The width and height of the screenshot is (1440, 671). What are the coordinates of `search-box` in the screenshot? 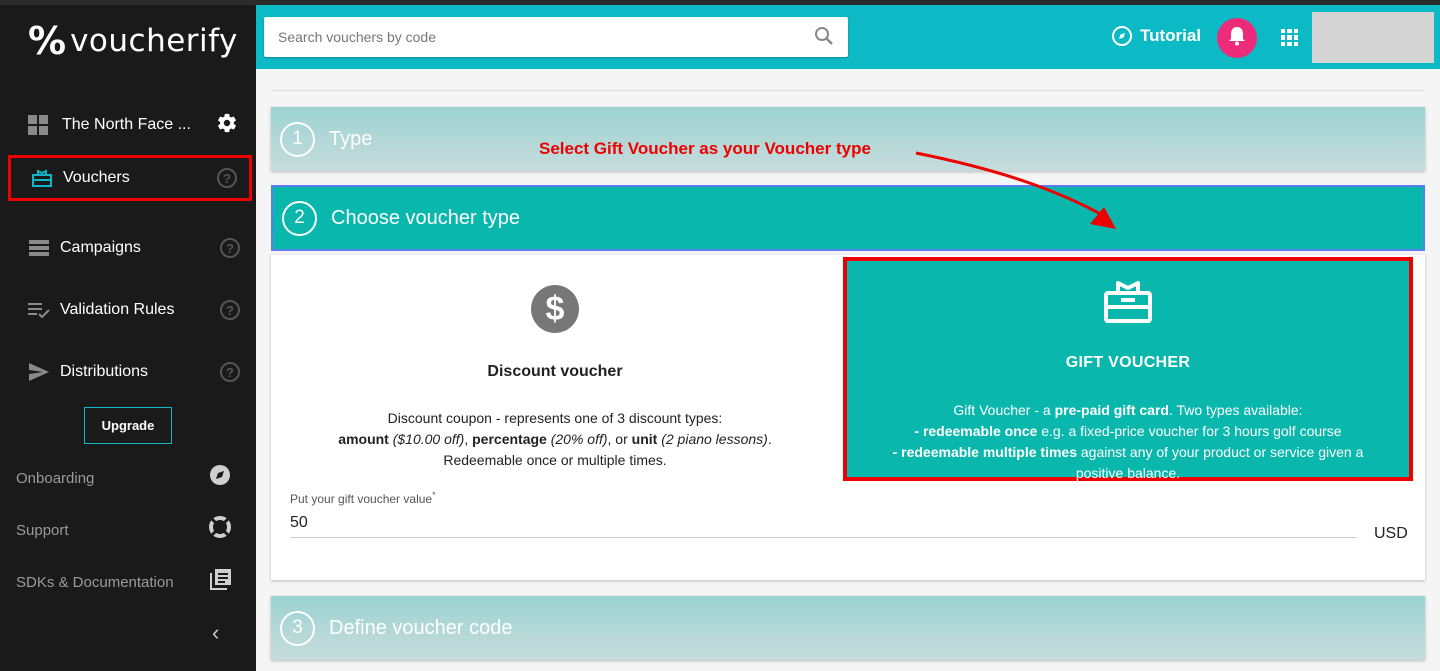 It's located at (556, 37).